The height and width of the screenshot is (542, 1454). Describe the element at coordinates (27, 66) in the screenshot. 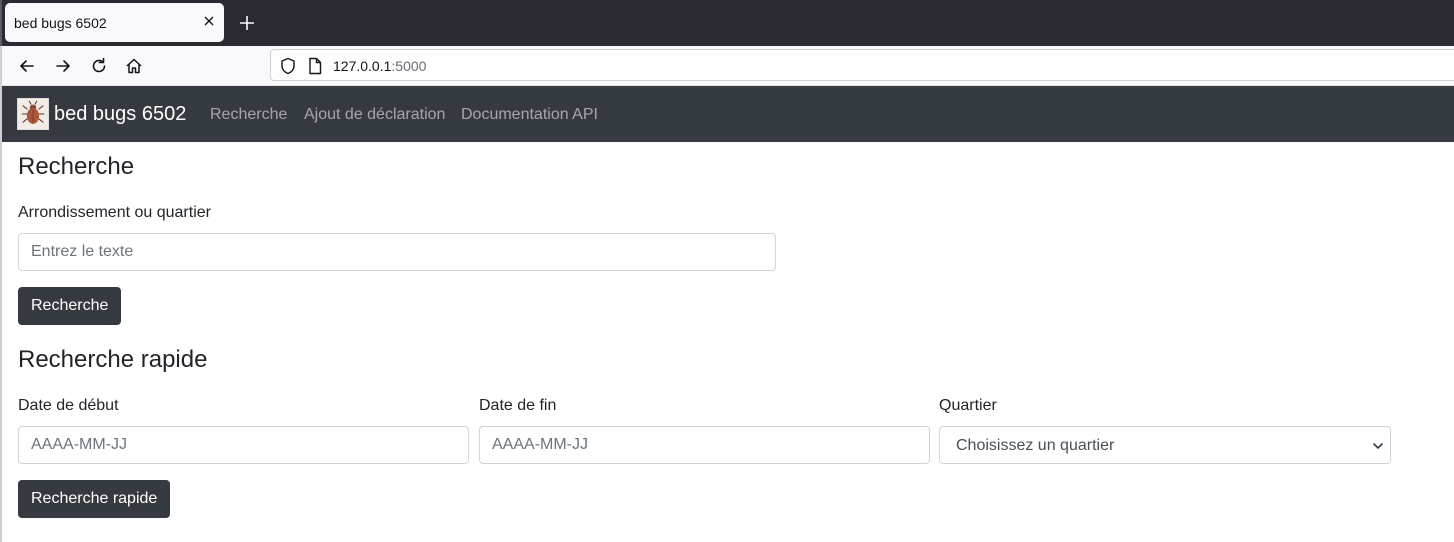

I see `back-arrow-icon` at that location.